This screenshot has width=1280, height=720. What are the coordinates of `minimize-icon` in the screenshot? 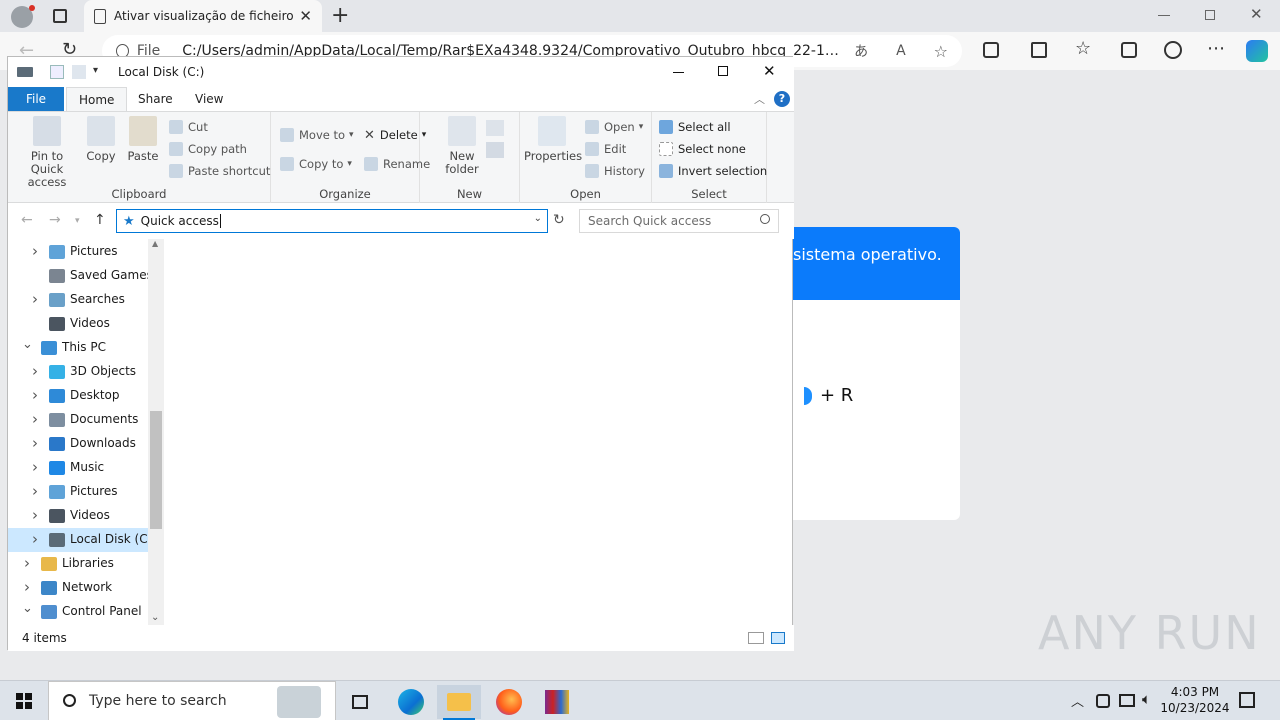 It's located at (1164, 15).